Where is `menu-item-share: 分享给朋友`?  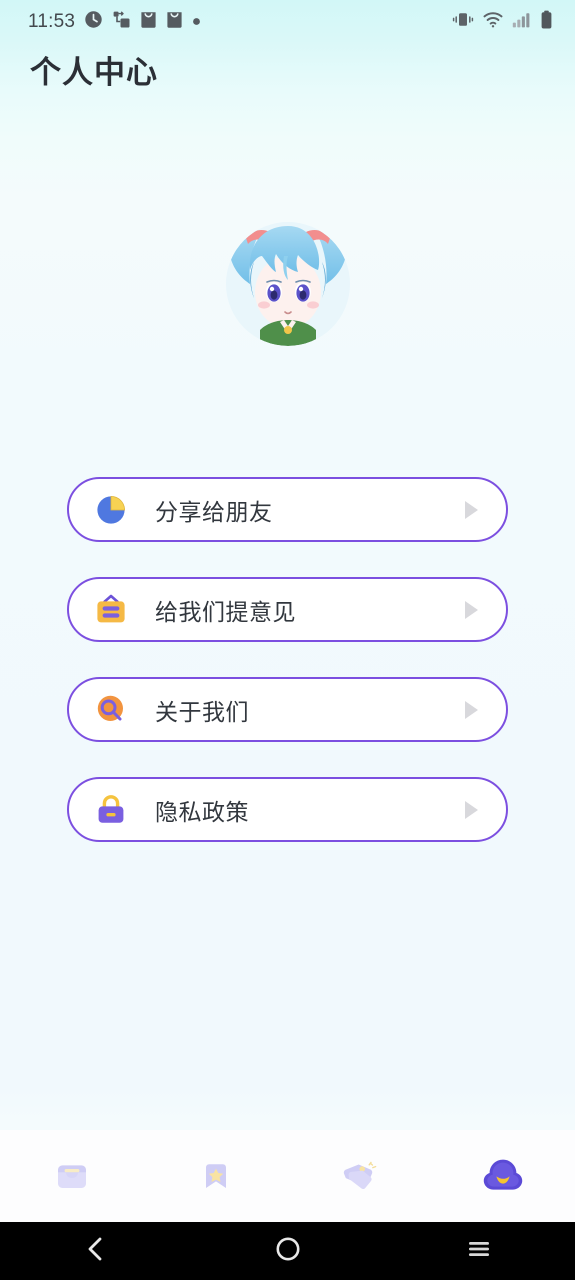
menu-item-share: 分享给朋友 is located at coordinates (287, 509).